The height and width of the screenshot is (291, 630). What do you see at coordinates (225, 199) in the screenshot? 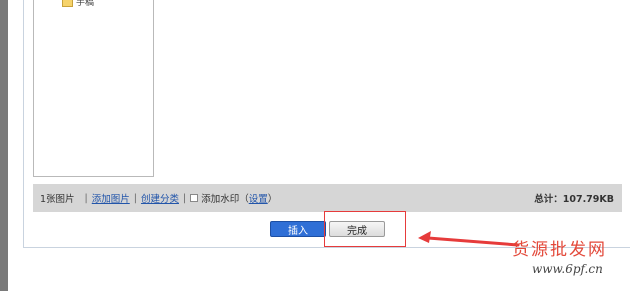
I see `watermark-label: 添加水印（` at bounding box center [225, 199].